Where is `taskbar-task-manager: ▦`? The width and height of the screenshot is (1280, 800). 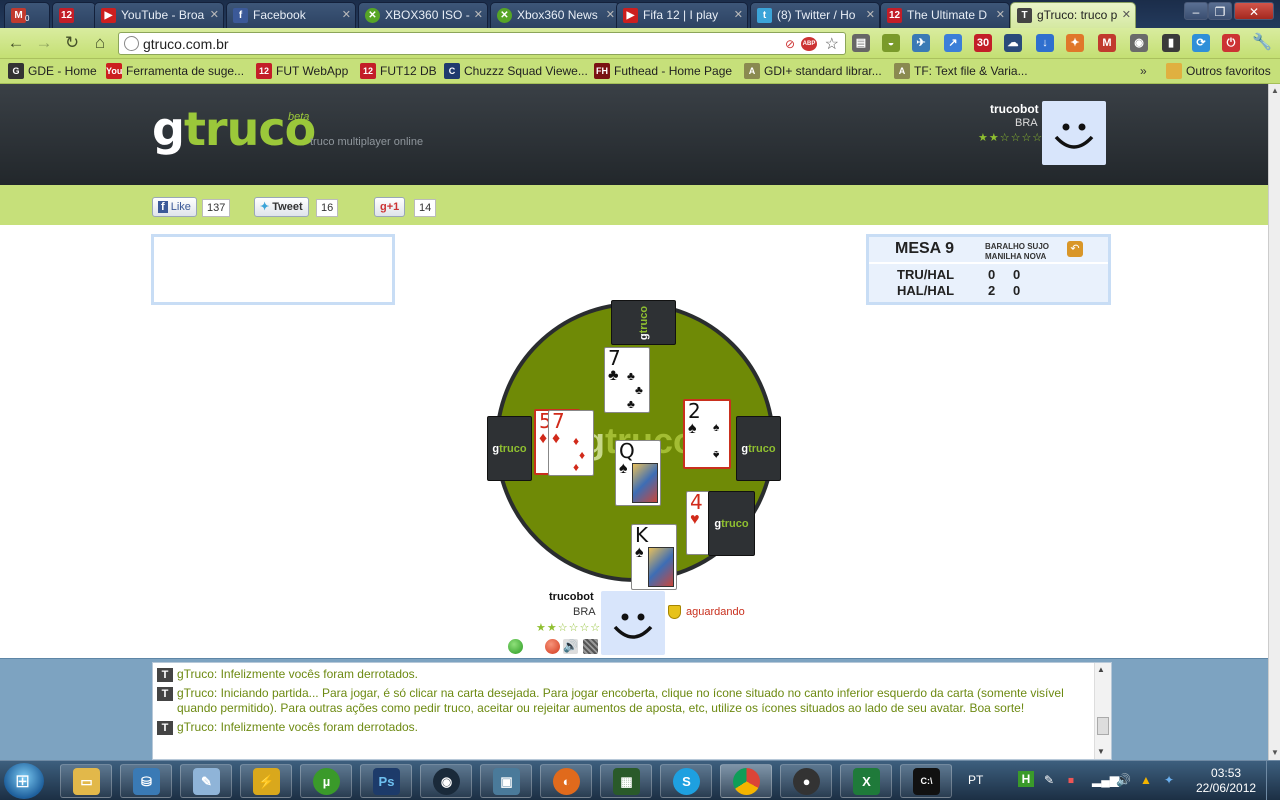
taskbar-task-manager: ▦ is located at coordinates (626, 781).